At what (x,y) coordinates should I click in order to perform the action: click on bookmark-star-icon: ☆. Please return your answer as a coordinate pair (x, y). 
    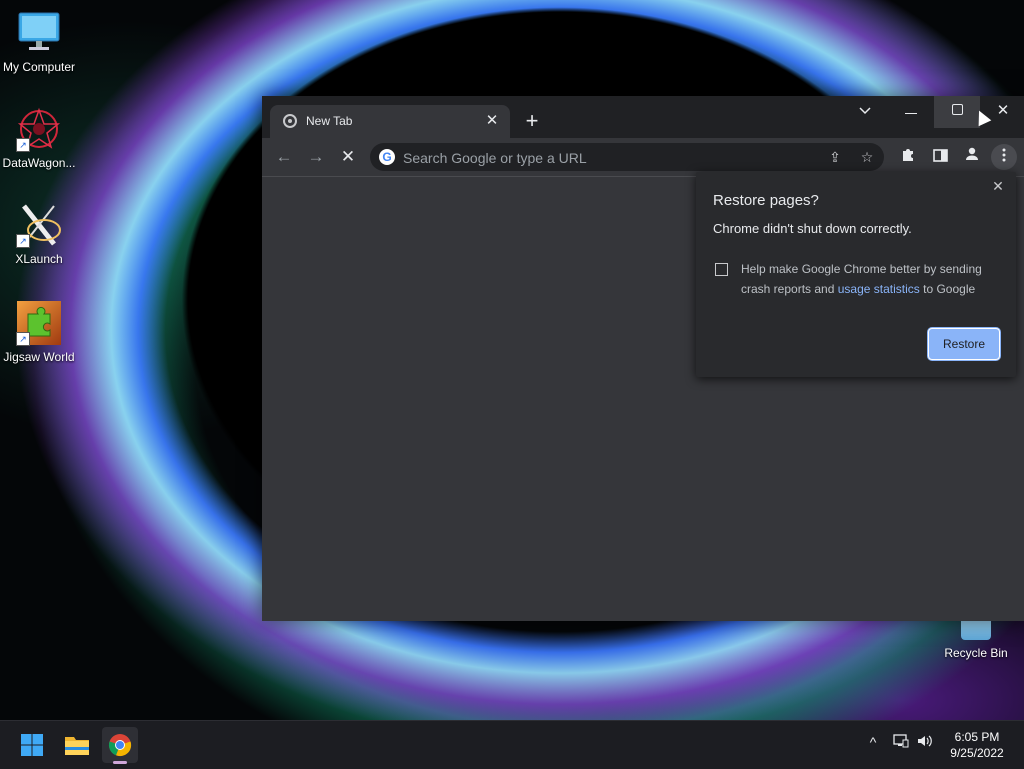
    Looking at the image, I should click on (867, 157).